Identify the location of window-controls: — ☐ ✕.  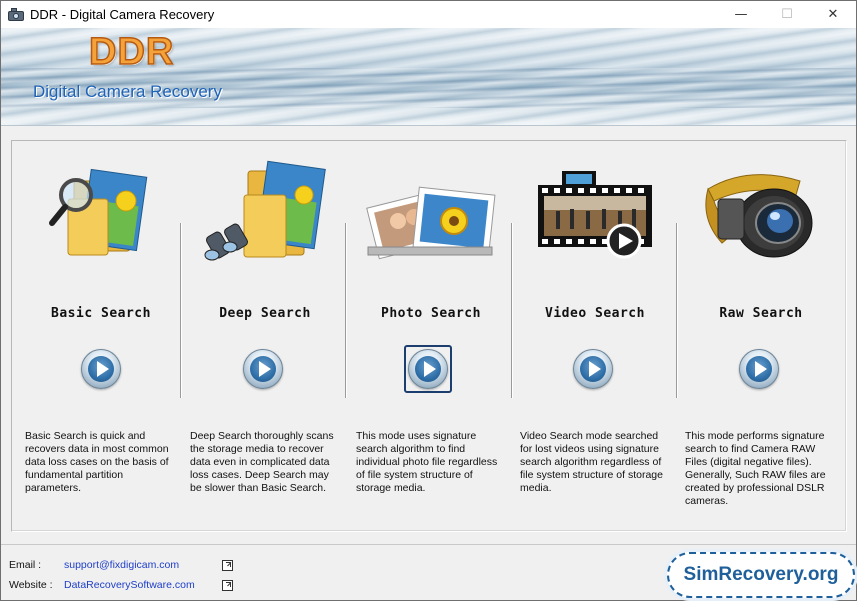
(787, 14).